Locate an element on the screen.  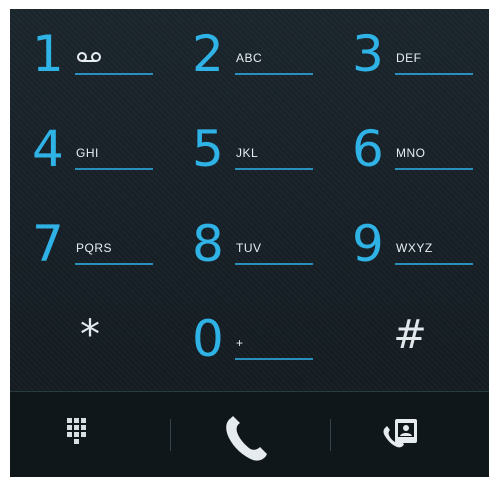
contacts-icon is located at coordinates (403, 435).